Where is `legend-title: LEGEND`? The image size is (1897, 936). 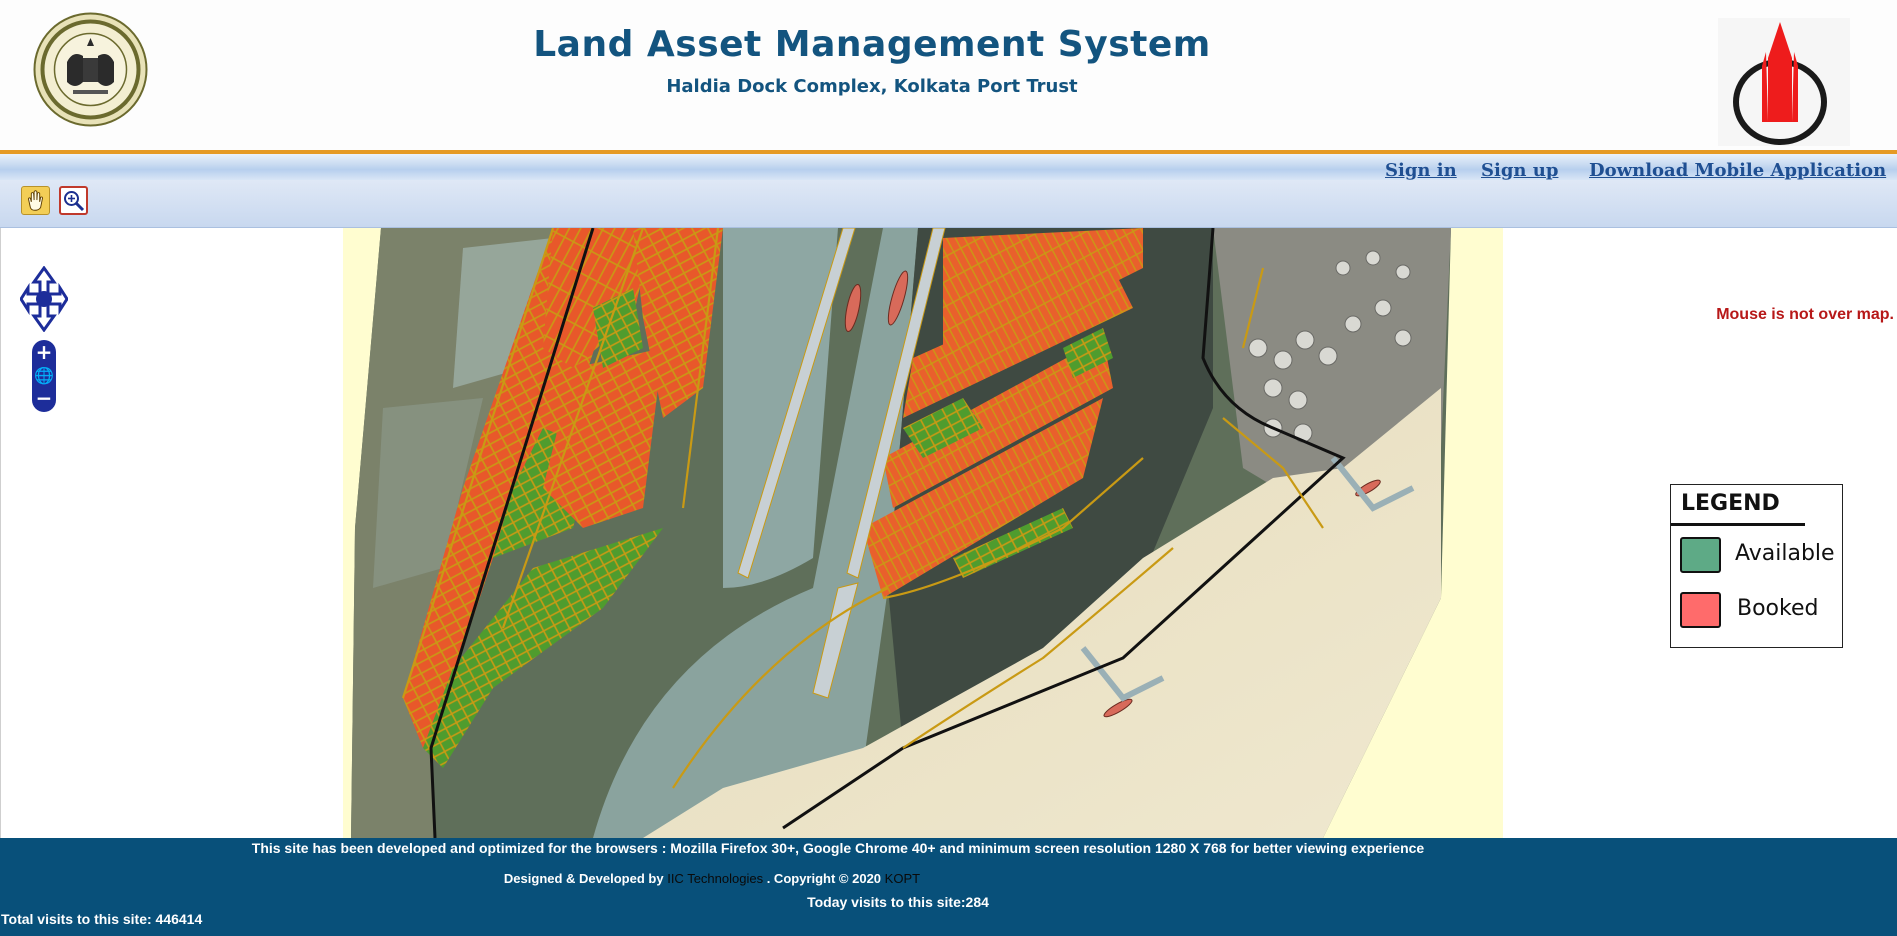
legend-title: LEGEND is located at coordinates (1730, 503).